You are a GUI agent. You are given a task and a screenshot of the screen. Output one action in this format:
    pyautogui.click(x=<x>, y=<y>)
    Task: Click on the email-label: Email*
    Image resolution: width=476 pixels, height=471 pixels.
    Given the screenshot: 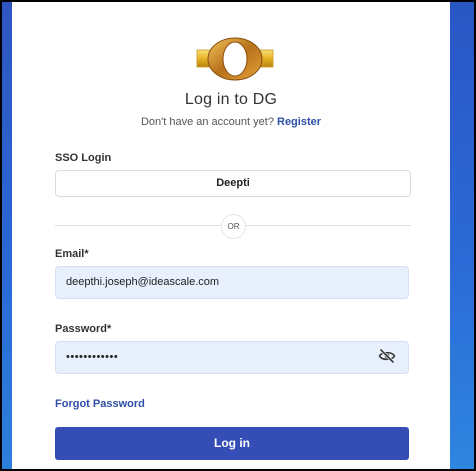 What is the action you would take?
    pyautogui.click(x=72, y=254)
    